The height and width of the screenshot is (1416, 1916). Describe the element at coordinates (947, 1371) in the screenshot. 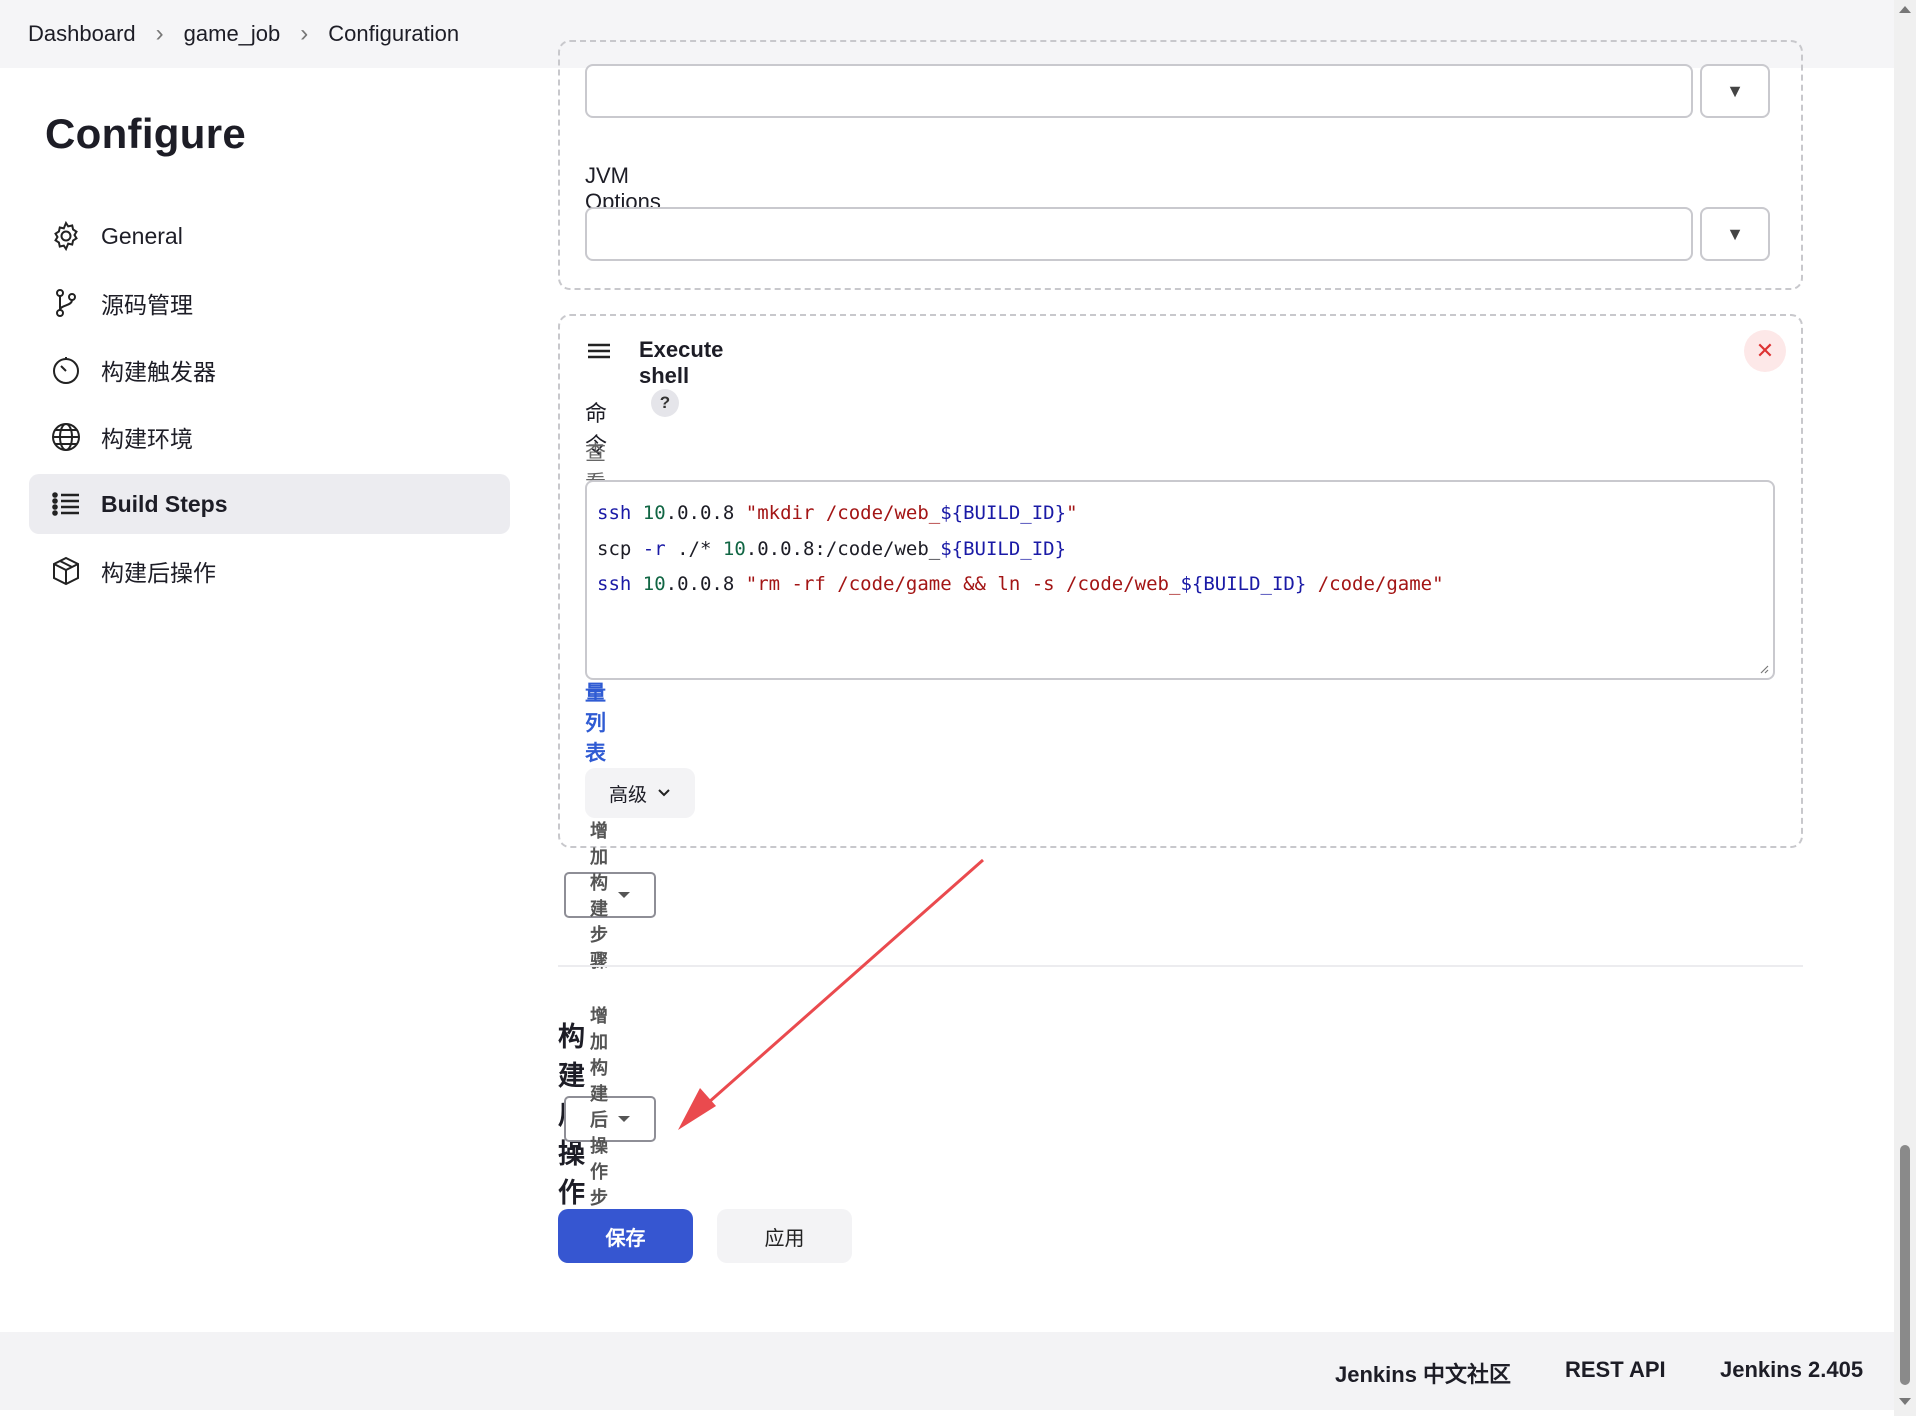

I see `footer: Jenkins 中文社区 REST API Jenkins 2.405` at that location.